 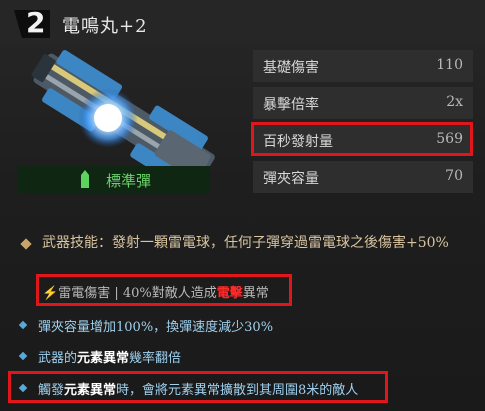 What do you see at coordinates (245, 243) in the screenshot?
I see `weapon-skill-text: 武器技能：發射一顆雷電球，任何子彈穿過雷電球之後傷害+50%` at bounding box center [245, 243].